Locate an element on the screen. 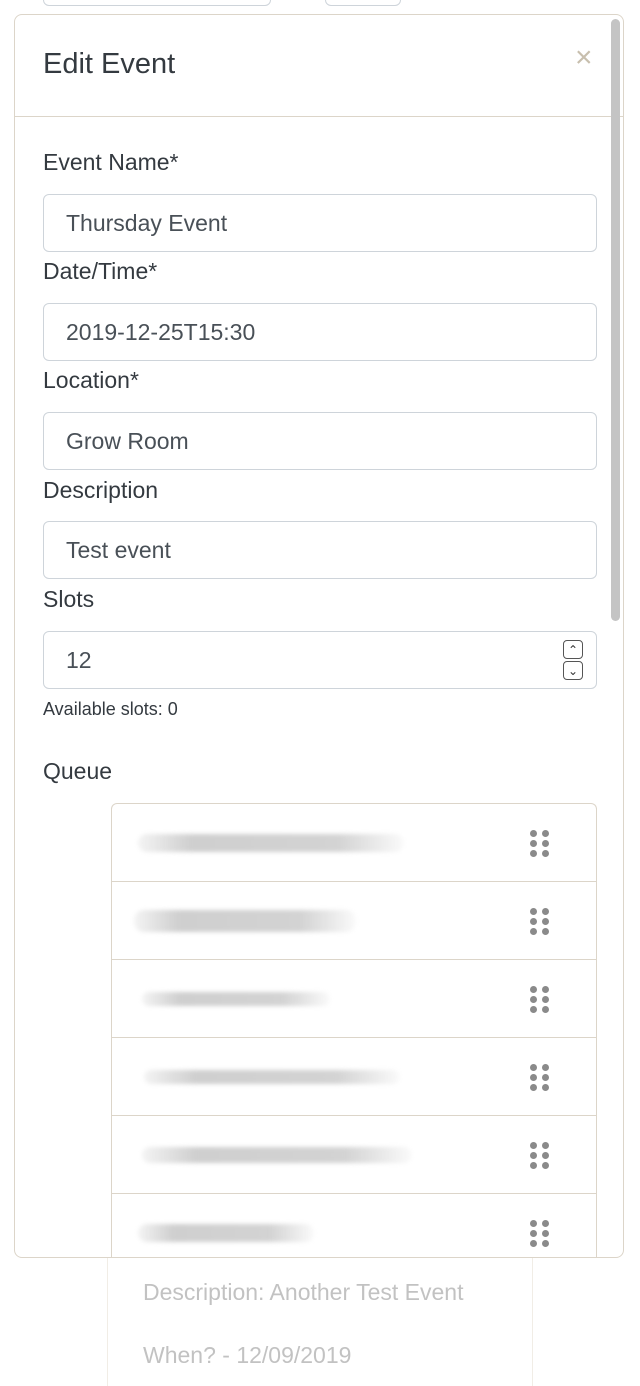  slots-spinner: ⌃ ⌄ is located at coordinates (574, 661).